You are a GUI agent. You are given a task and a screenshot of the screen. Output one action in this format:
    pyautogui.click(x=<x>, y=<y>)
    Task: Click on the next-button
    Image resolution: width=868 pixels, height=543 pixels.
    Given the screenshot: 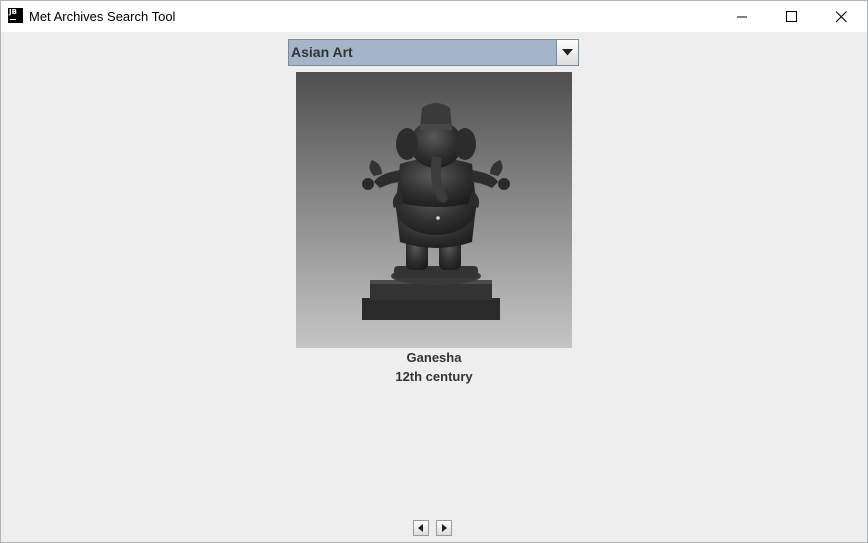 What is the action you would take?
    pyautogui.click(x=444, y=528)
    